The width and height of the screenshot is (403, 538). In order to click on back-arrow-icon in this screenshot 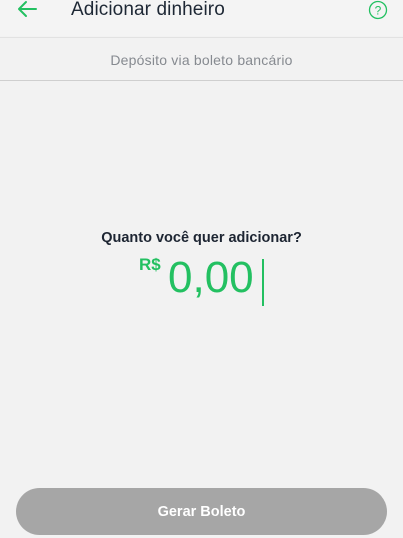, I will do `click(27, 10)`.